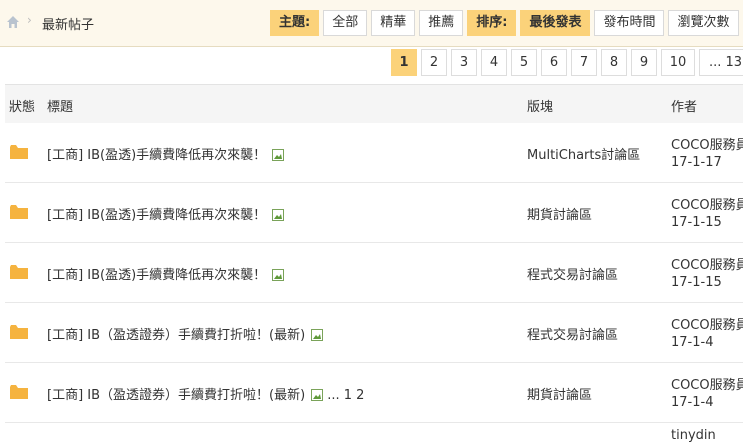 This screenshot has height=443, width=743. I want to click on page-9: 9, so click(644, 62).